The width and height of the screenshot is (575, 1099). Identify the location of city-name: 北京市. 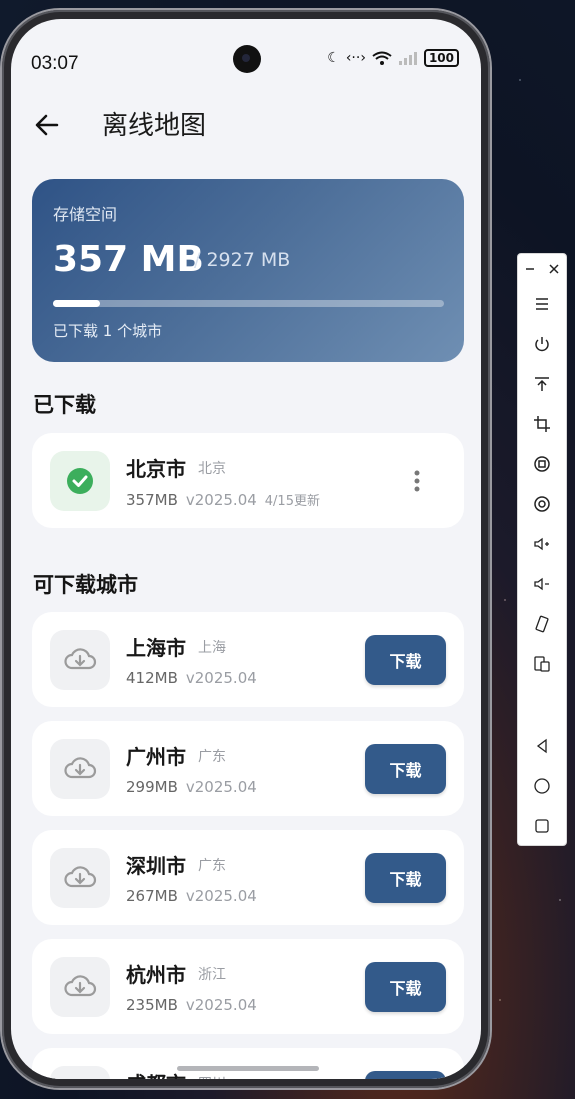
(156, 469).